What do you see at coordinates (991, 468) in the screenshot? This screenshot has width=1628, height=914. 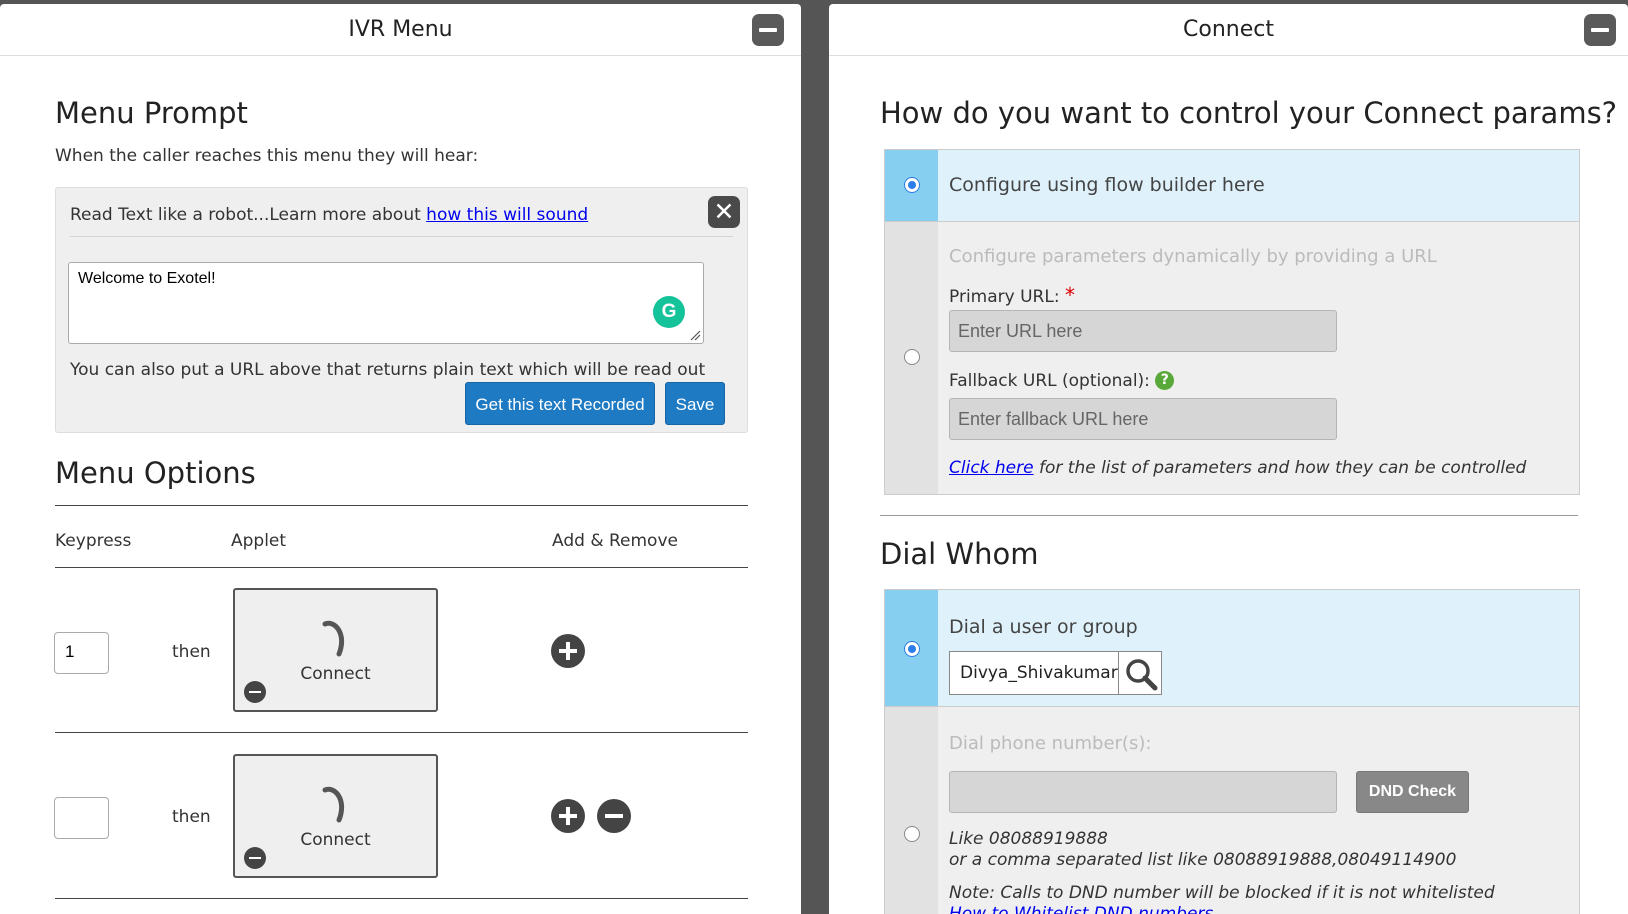 I see `click-here-link: Click here` at bounding box center [991, 468].